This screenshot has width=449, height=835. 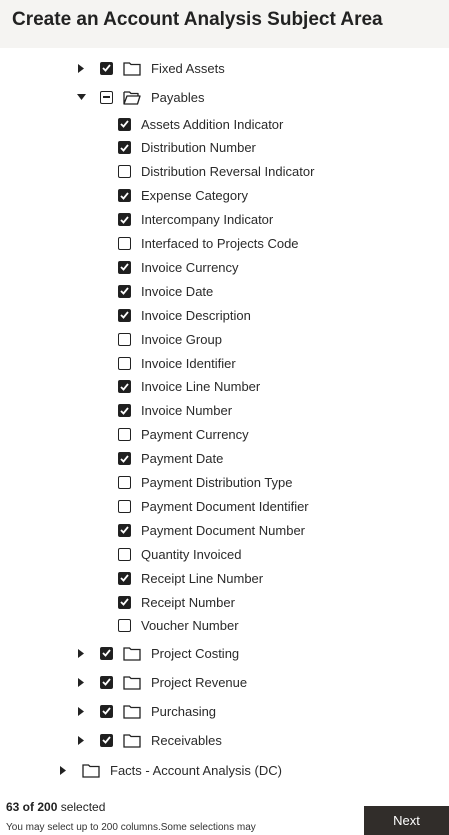 I want to click on payables-item: Quantity Invoiced, so click(x=179, y=554).